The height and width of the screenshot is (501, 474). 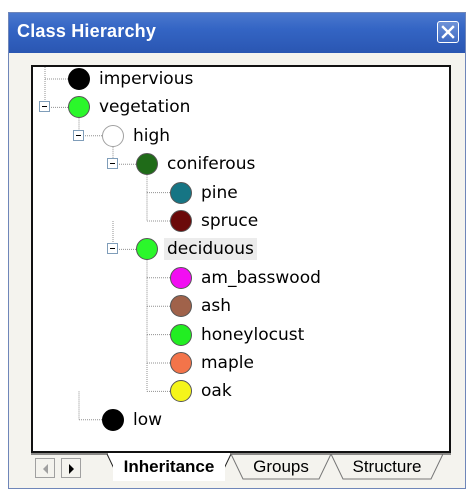 What do you see at coordinates (144, 107) in the screenshot?
I see `tree-node-vegetation: vegetation` at bounding box center [144, 107].